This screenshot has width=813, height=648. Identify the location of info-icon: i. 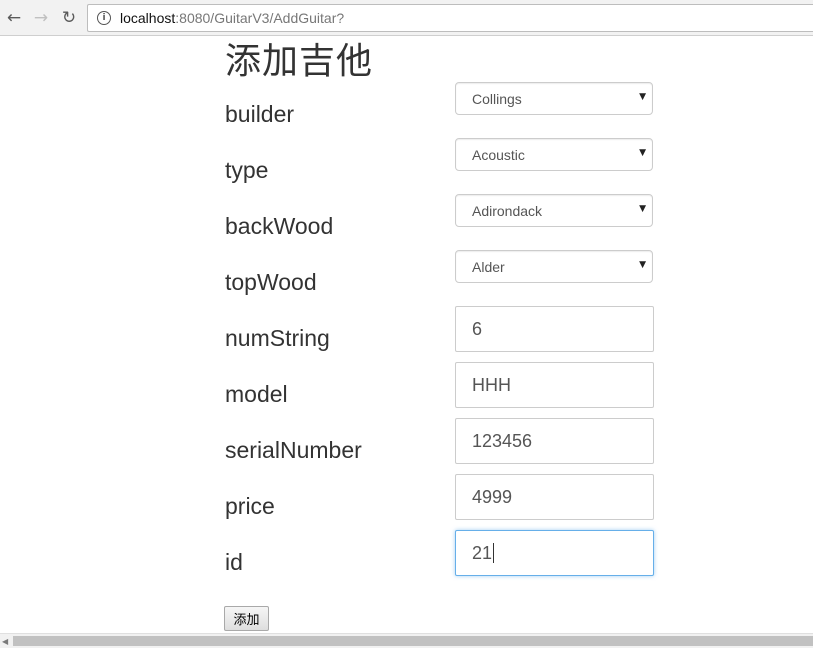
(104, 18).